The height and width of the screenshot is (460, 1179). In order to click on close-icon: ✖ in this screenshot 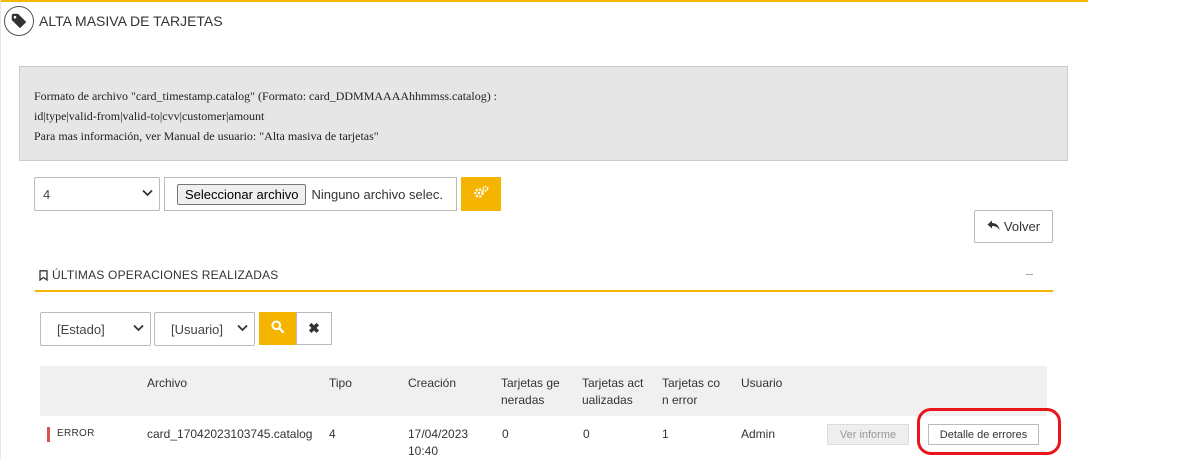, I will do `click(314, 328)`.